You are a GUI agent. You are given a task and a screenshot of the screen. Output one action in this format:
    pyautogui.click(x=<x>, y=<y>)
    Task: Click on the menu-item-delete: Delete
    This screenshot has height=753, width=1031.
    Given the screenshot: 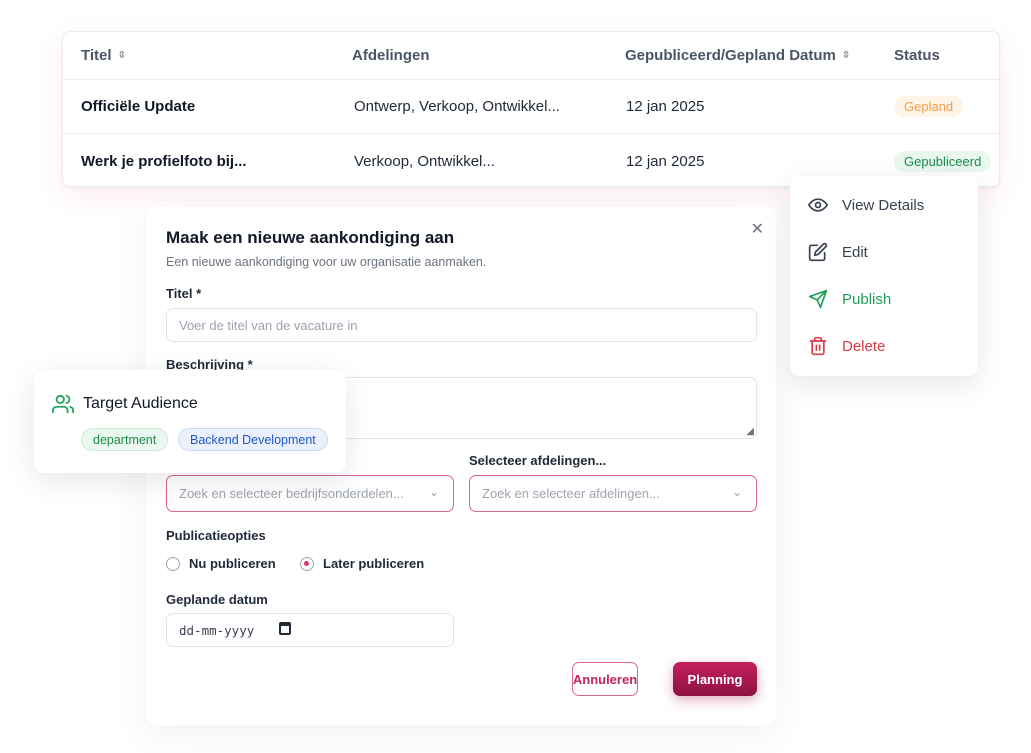 What is the action you would take?
    pyautogui.click(x=846, y=346)
    